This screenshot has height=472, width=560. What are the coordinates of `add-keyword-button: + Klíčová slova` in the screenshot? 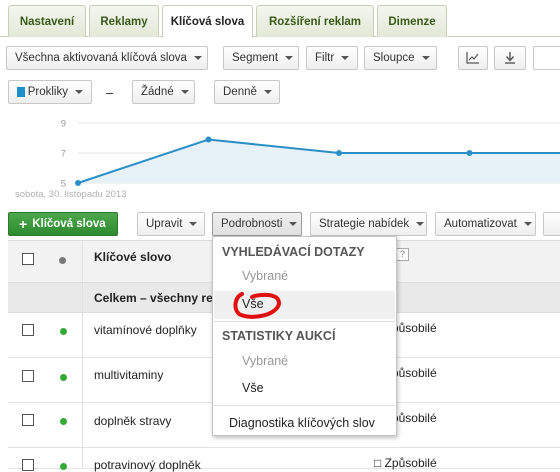 It's located at (63, 224).